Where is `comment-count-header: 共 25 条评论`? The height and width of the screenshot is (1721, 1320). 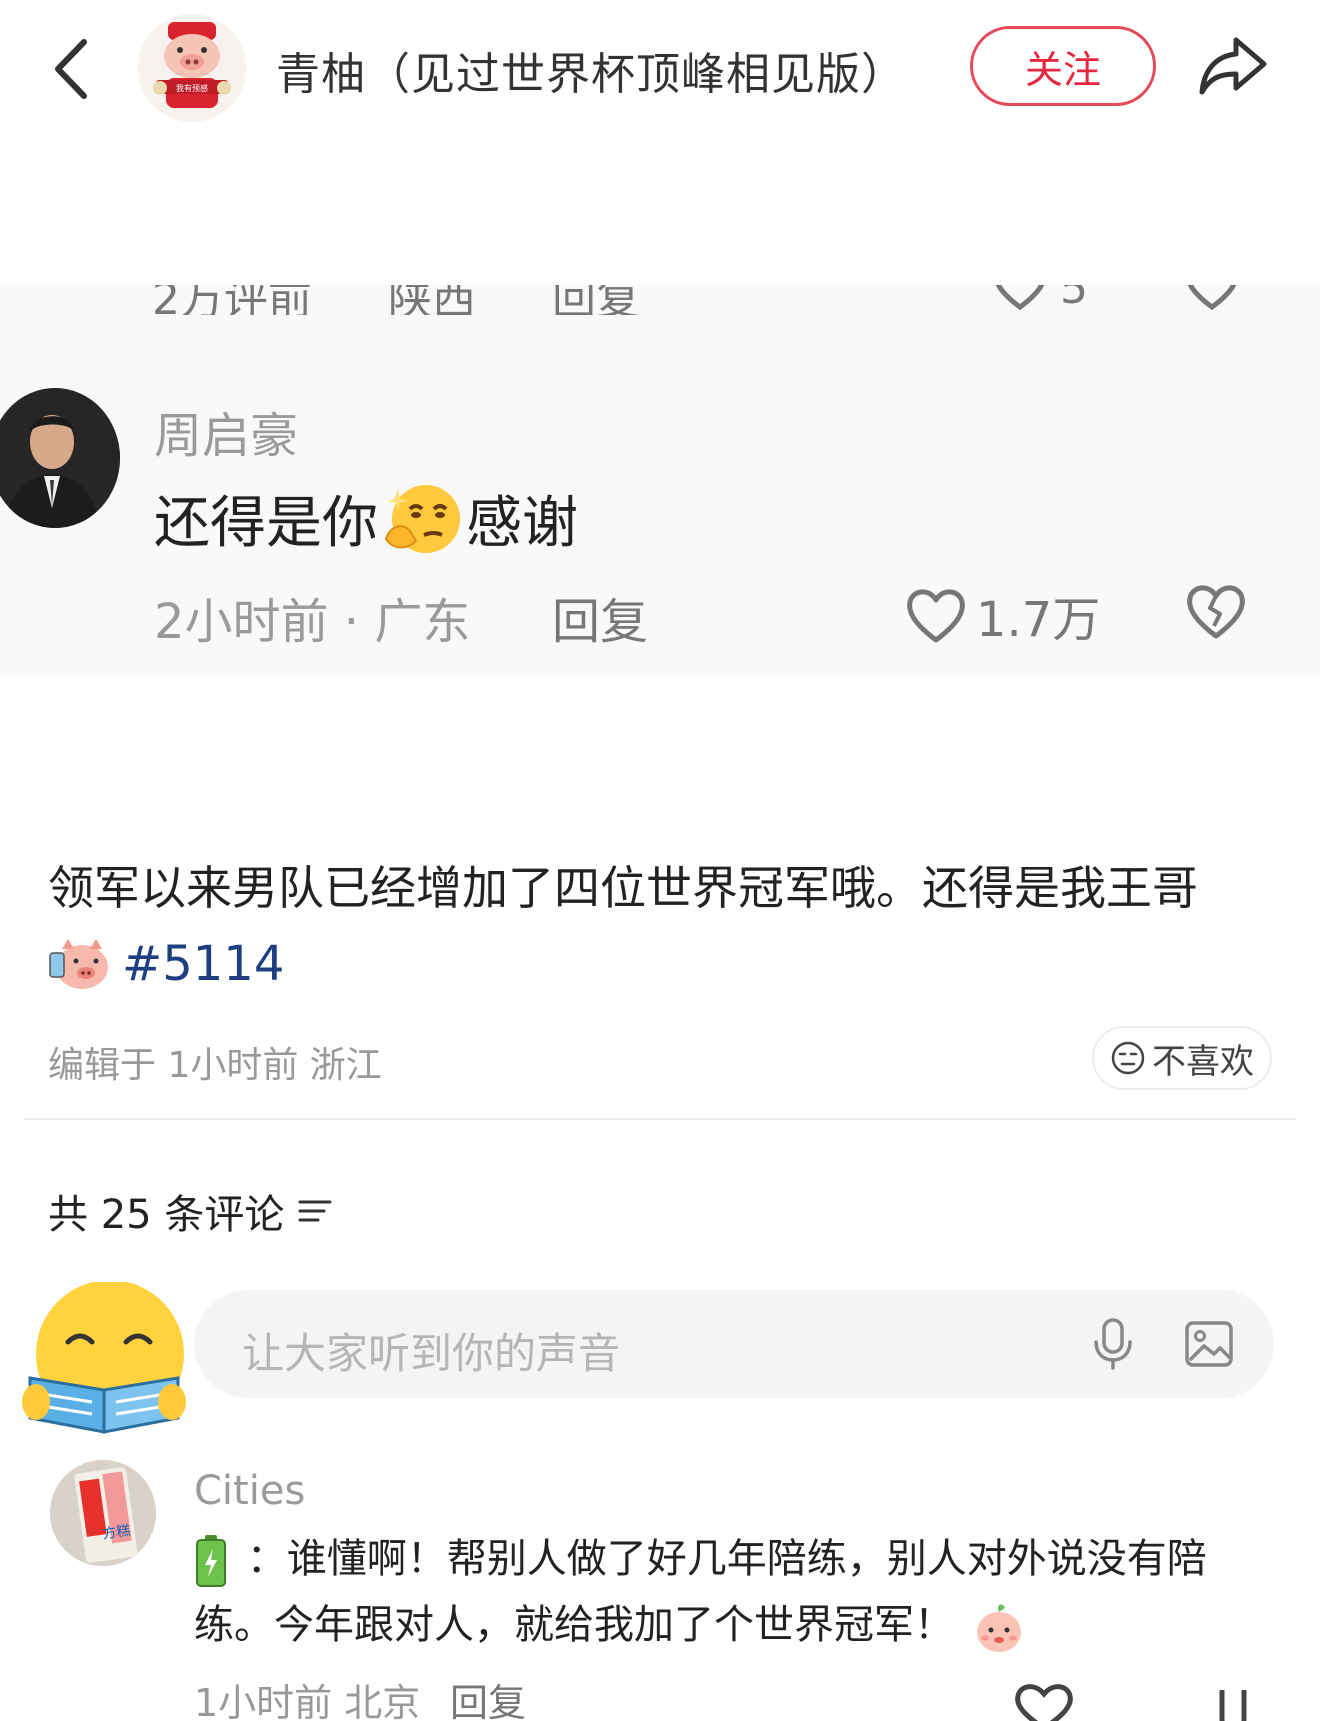
comment-count-header: 共 25 条评论 is located at coordinates (190, 1211).